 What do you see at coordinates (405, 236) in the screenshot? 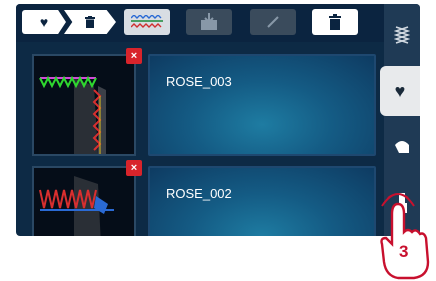
I see `tap-hand-icon` at bounding box center [405, 236].